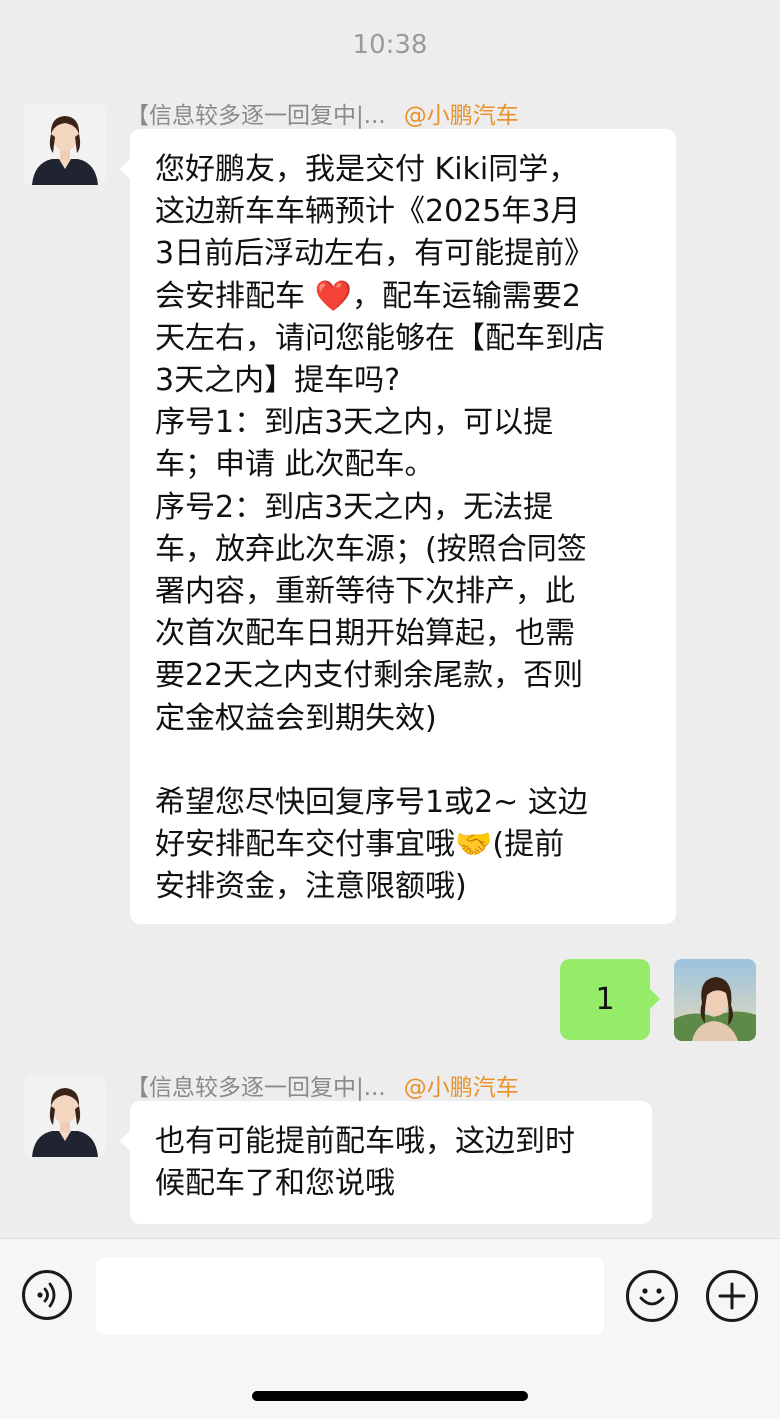 Image resolution: width=780 pixels, height=1419 pixels. What do you see at coordinates (295, 465) in the screenshot?
I see `message-line: 车；申请 此次配车。` at bounding box center [295, 465].